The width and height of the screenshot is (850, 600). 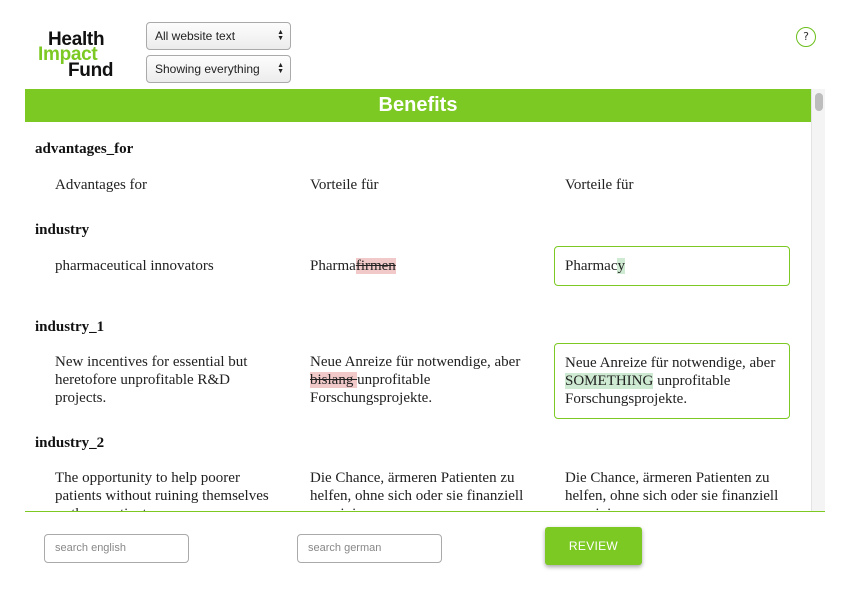 I want to click on german-edit-text: Vorteile für, so click(x=675, y=185).